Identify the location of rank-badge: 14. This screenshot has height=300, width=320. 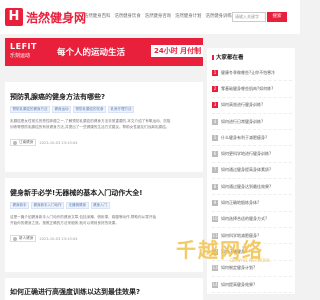
(215, 284).